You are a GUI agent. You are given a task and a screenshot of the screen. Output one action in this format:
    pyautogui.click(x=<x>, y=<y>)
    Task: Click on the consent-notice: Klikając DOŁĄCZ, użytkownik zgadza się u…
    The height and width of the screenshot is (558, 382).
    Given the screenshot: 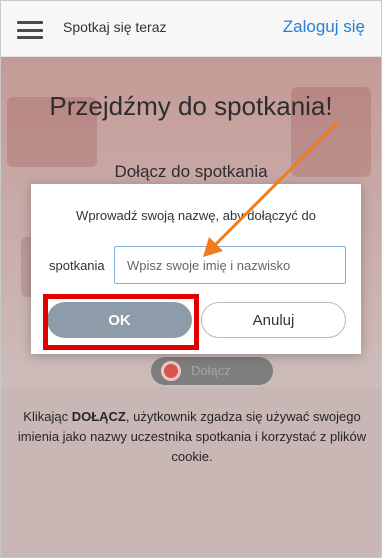 What is the action you would take?
    pyautogui.click(x=192, y=437)
    